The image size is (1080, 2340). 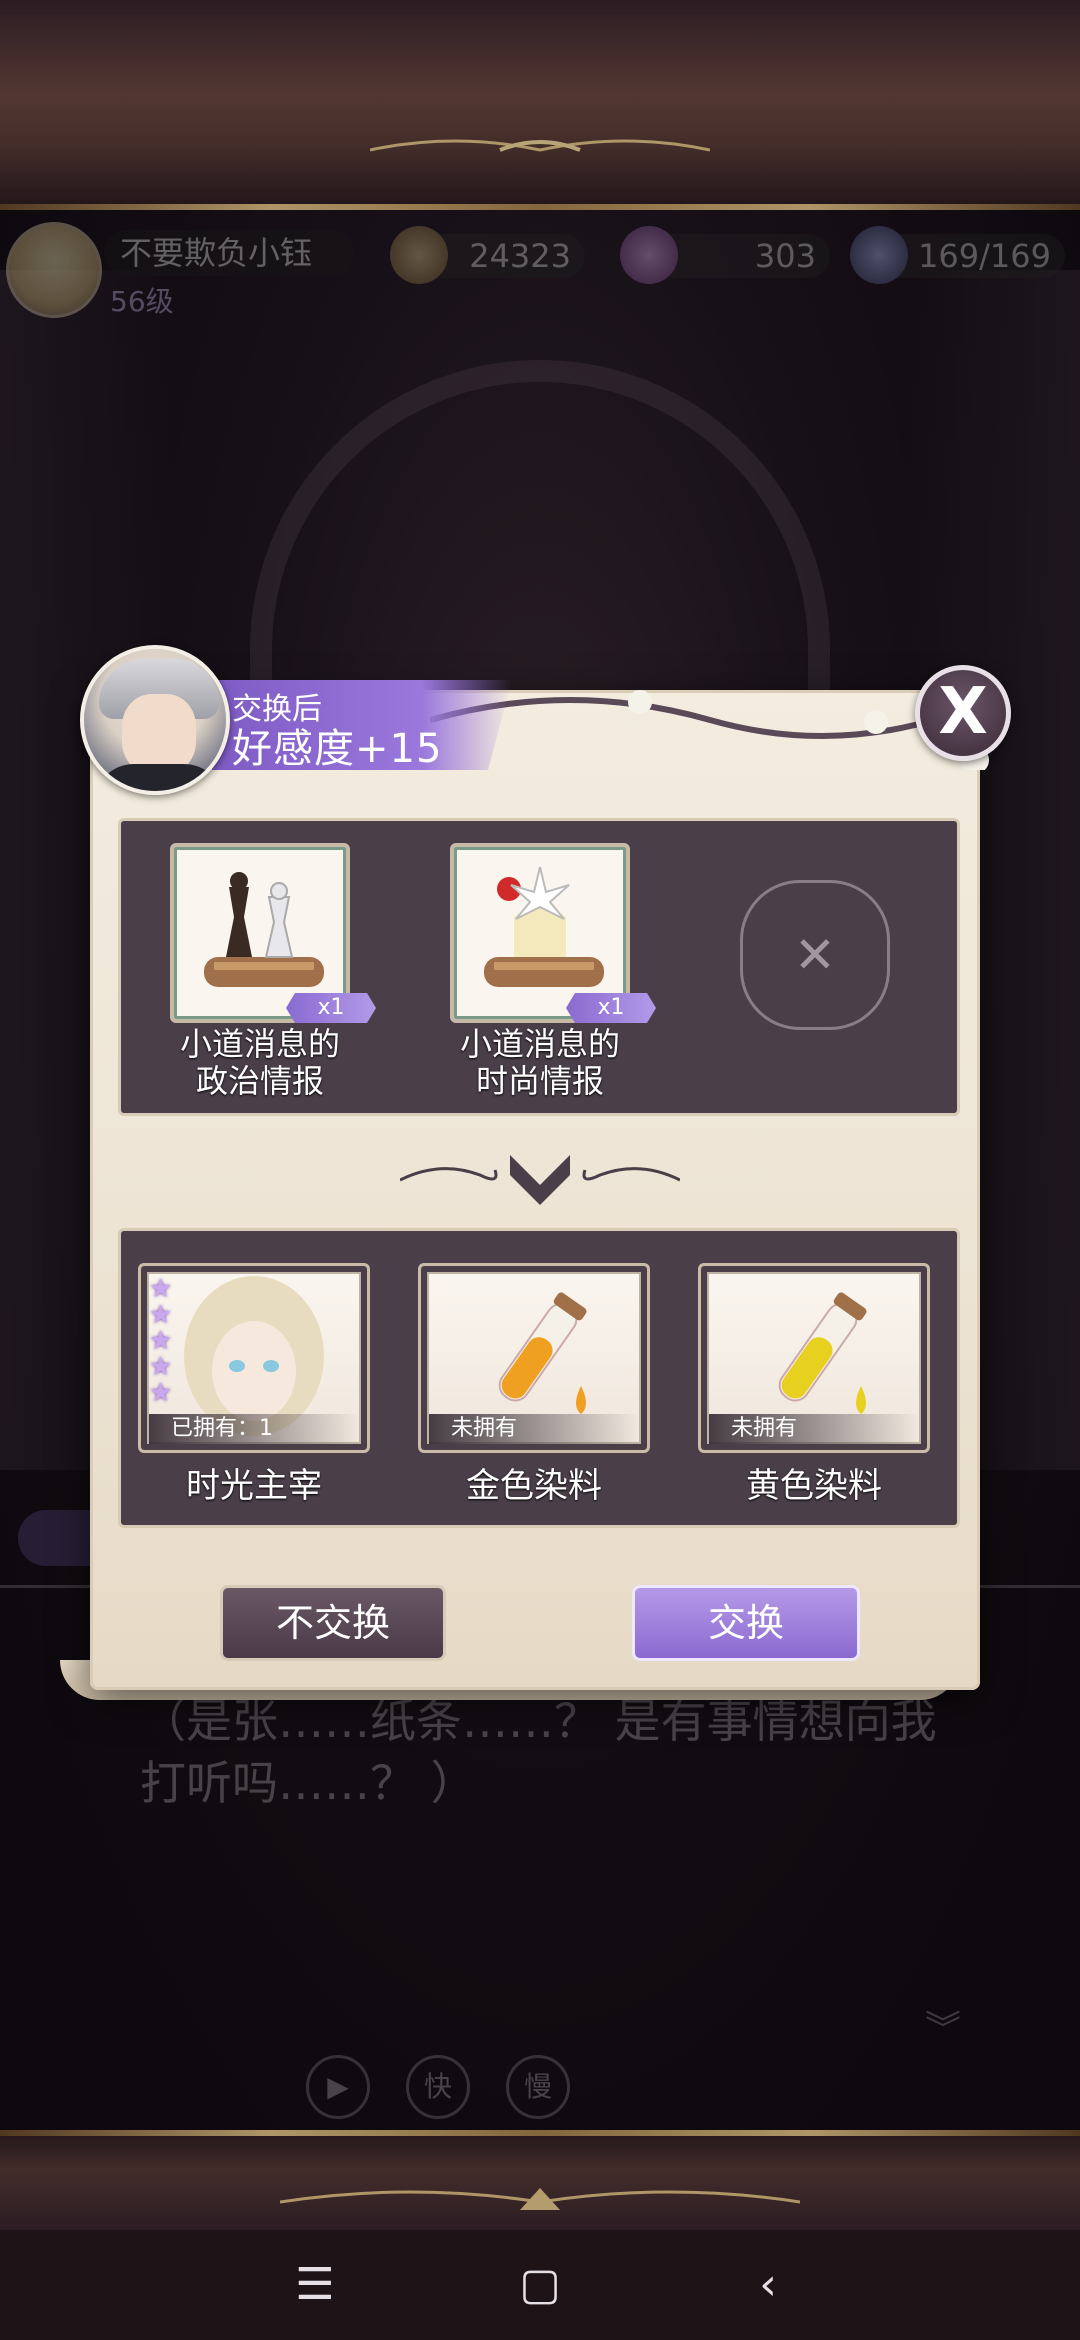 I want to click on ownership-status: 已拥有：1, so click(x=254, y=1429).